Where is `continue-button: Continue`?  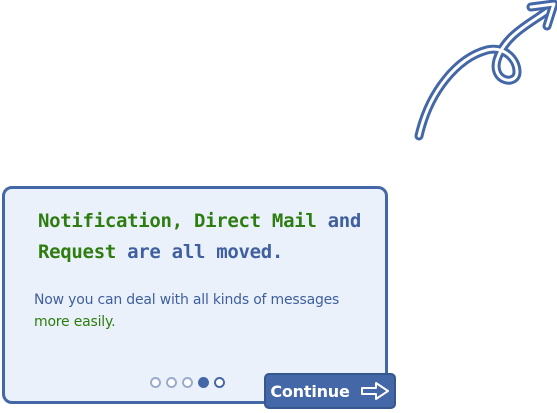
continue-button: Continue is located at coordinates (330, 391).